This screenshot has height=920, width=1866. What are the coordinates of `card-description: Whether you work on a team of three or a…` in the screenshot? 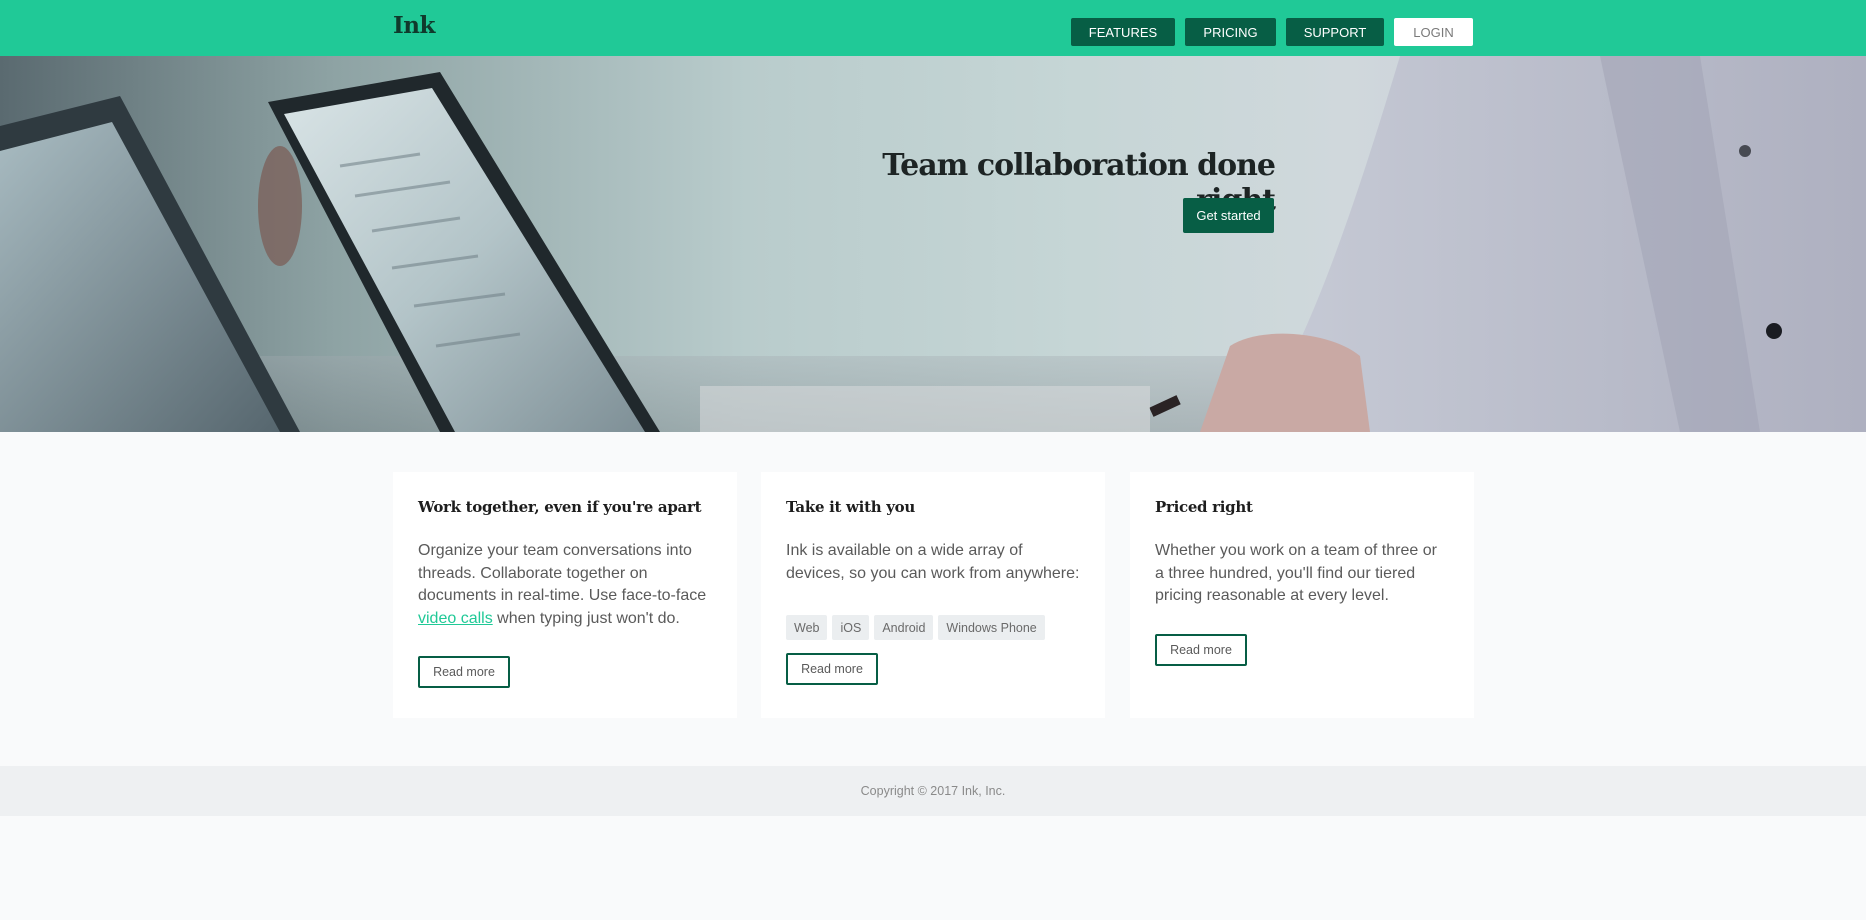 It's located at (1296, 573).